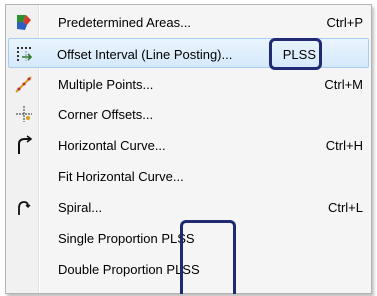 The width and height of the screenshot is (377, 296). Describe the element at coordinates (24, 114) in the screenshot. I see `corner-offsets-icon` at that location.